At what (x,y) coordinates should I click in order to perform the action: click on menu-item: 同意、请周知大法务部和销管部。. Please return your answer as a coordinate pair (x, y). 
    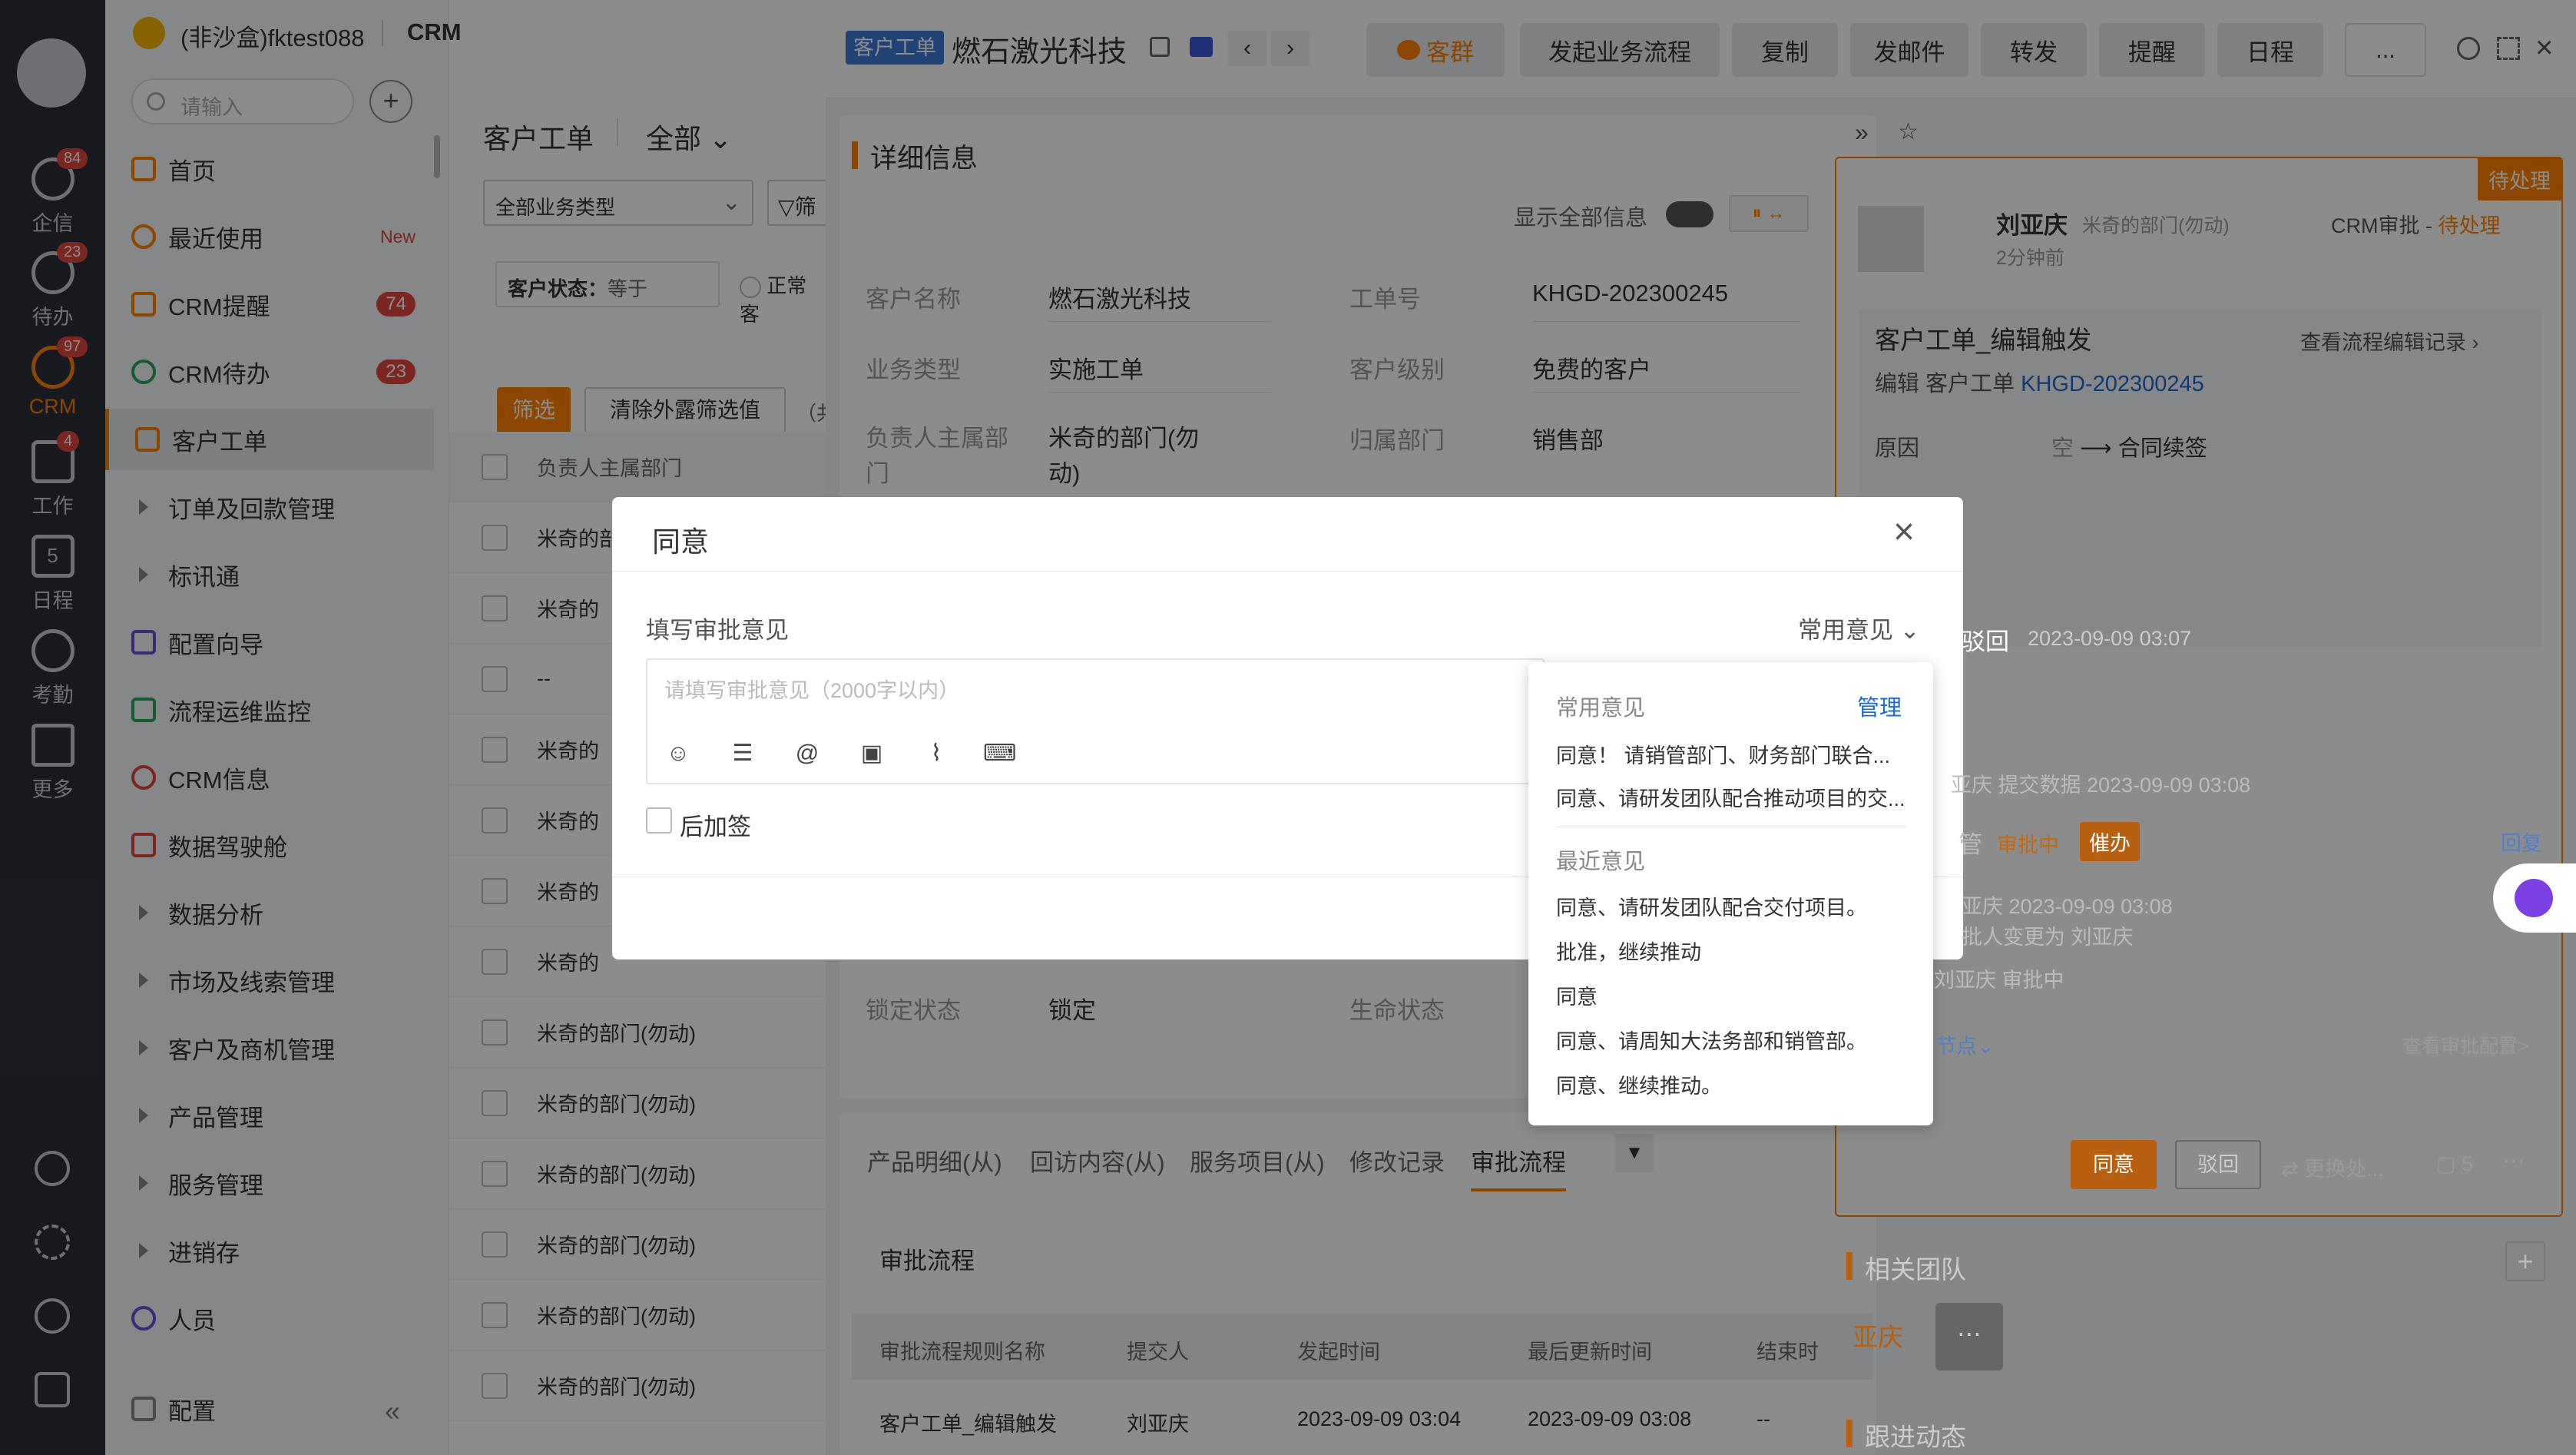
    Looking at the image, I should click on (1733, 1040).